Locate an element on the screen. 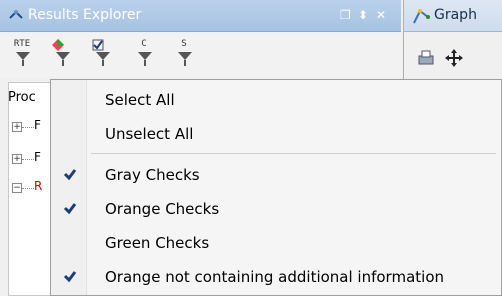  tree-item: R is located at coordinates (38, 186).